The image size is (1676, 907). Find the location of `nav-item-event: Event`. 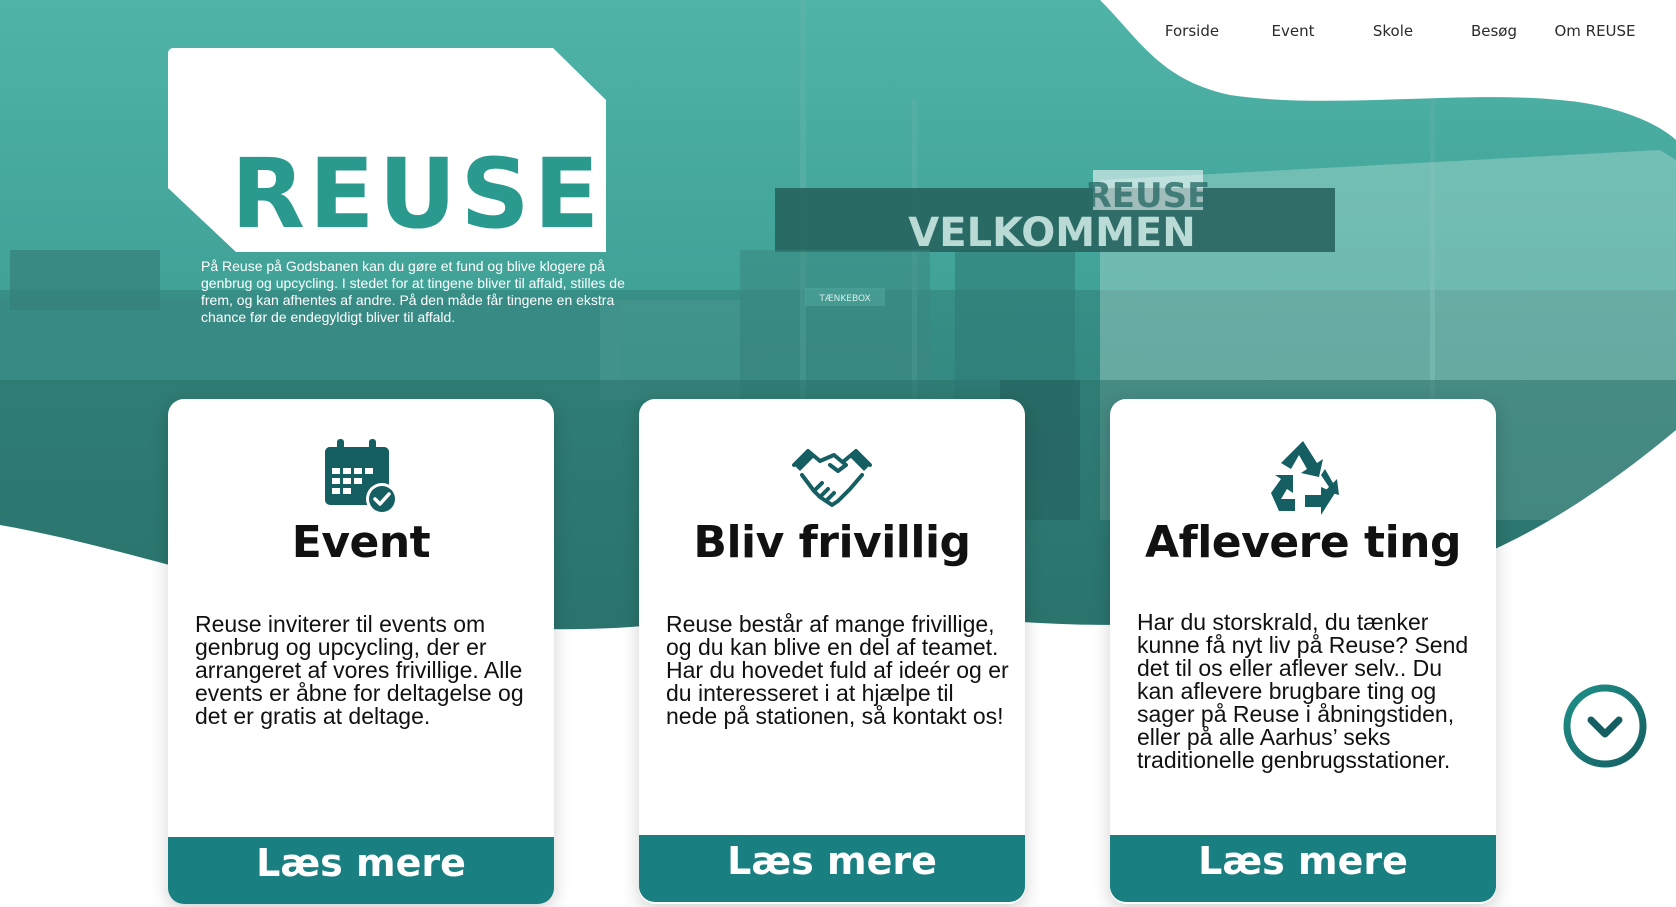

nav-item-event: Event is located at coordinates (1293, 31).